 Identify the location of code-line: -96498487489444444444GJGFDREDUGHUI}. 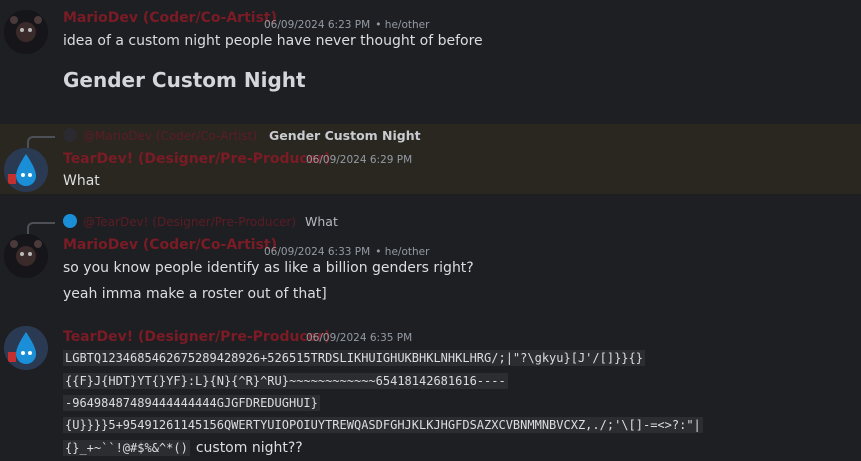
(191, 403).